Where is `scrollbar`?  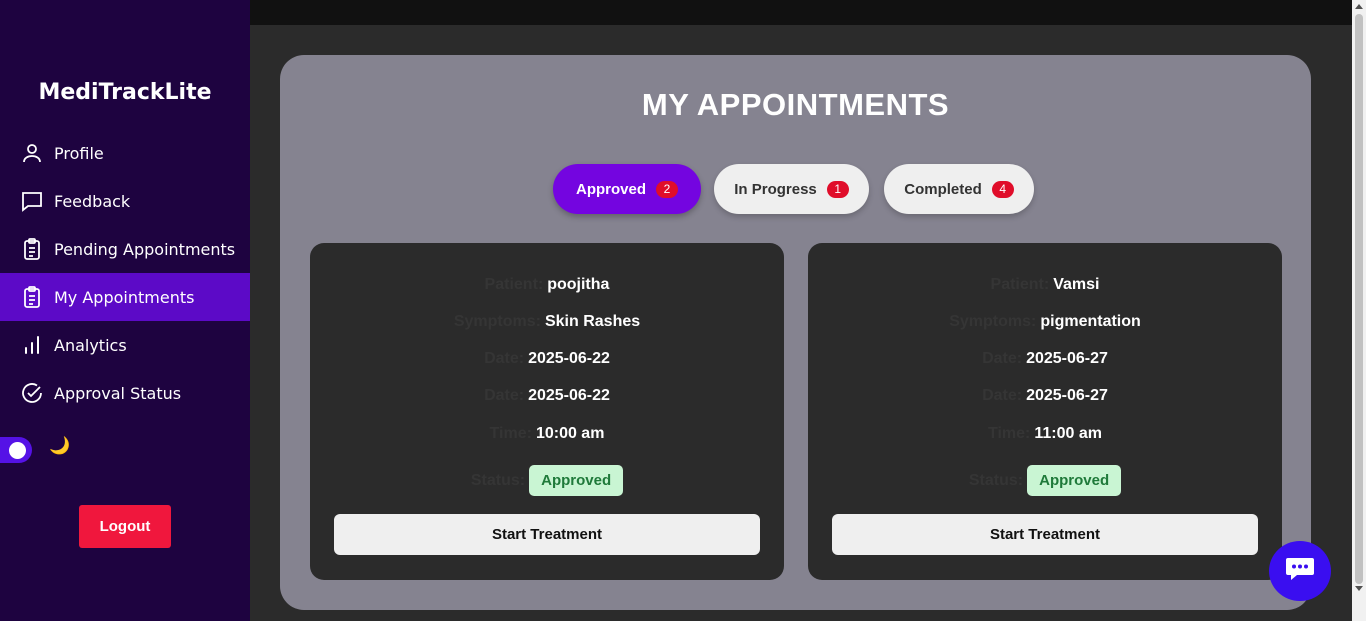 scrollbar is located at coordinates (1359, 310).